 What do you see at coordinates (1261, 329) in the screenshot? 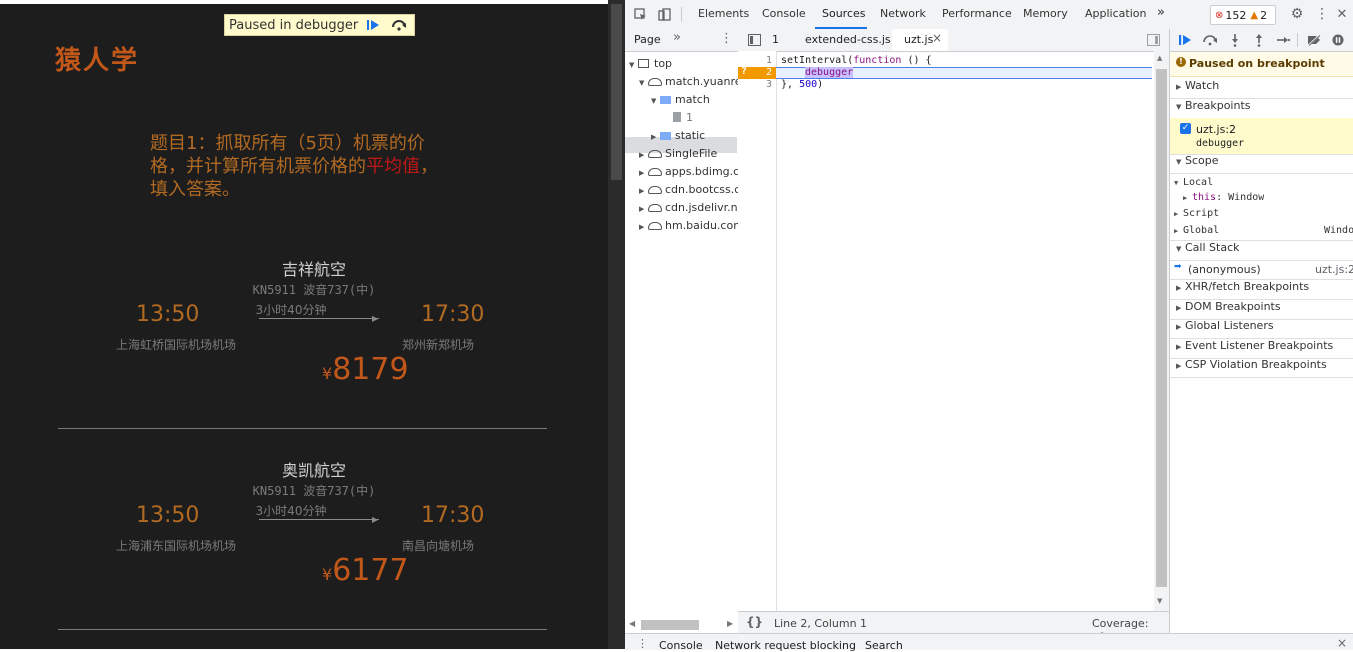
I see `section-global-listeners: ▶ Global Listeners` at bounding box center [1261, 329].